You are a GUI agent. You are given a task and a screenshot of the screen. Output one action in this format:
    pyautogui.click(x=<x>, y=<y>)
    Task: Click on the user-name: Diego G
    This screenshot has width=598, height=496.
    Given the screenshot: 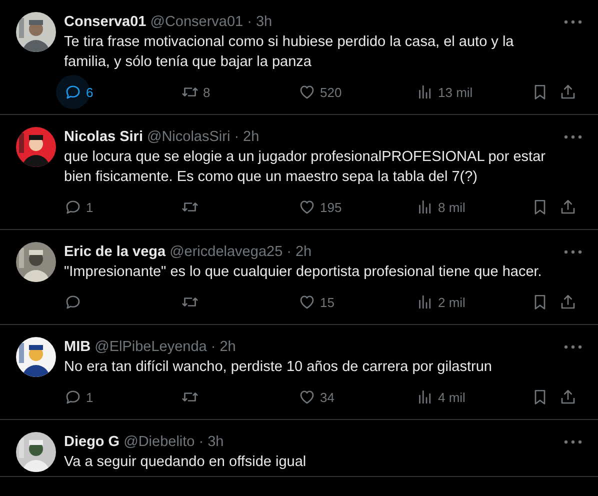 What is the action you would take?
    pyautogui.click(x=92, y=442)
    